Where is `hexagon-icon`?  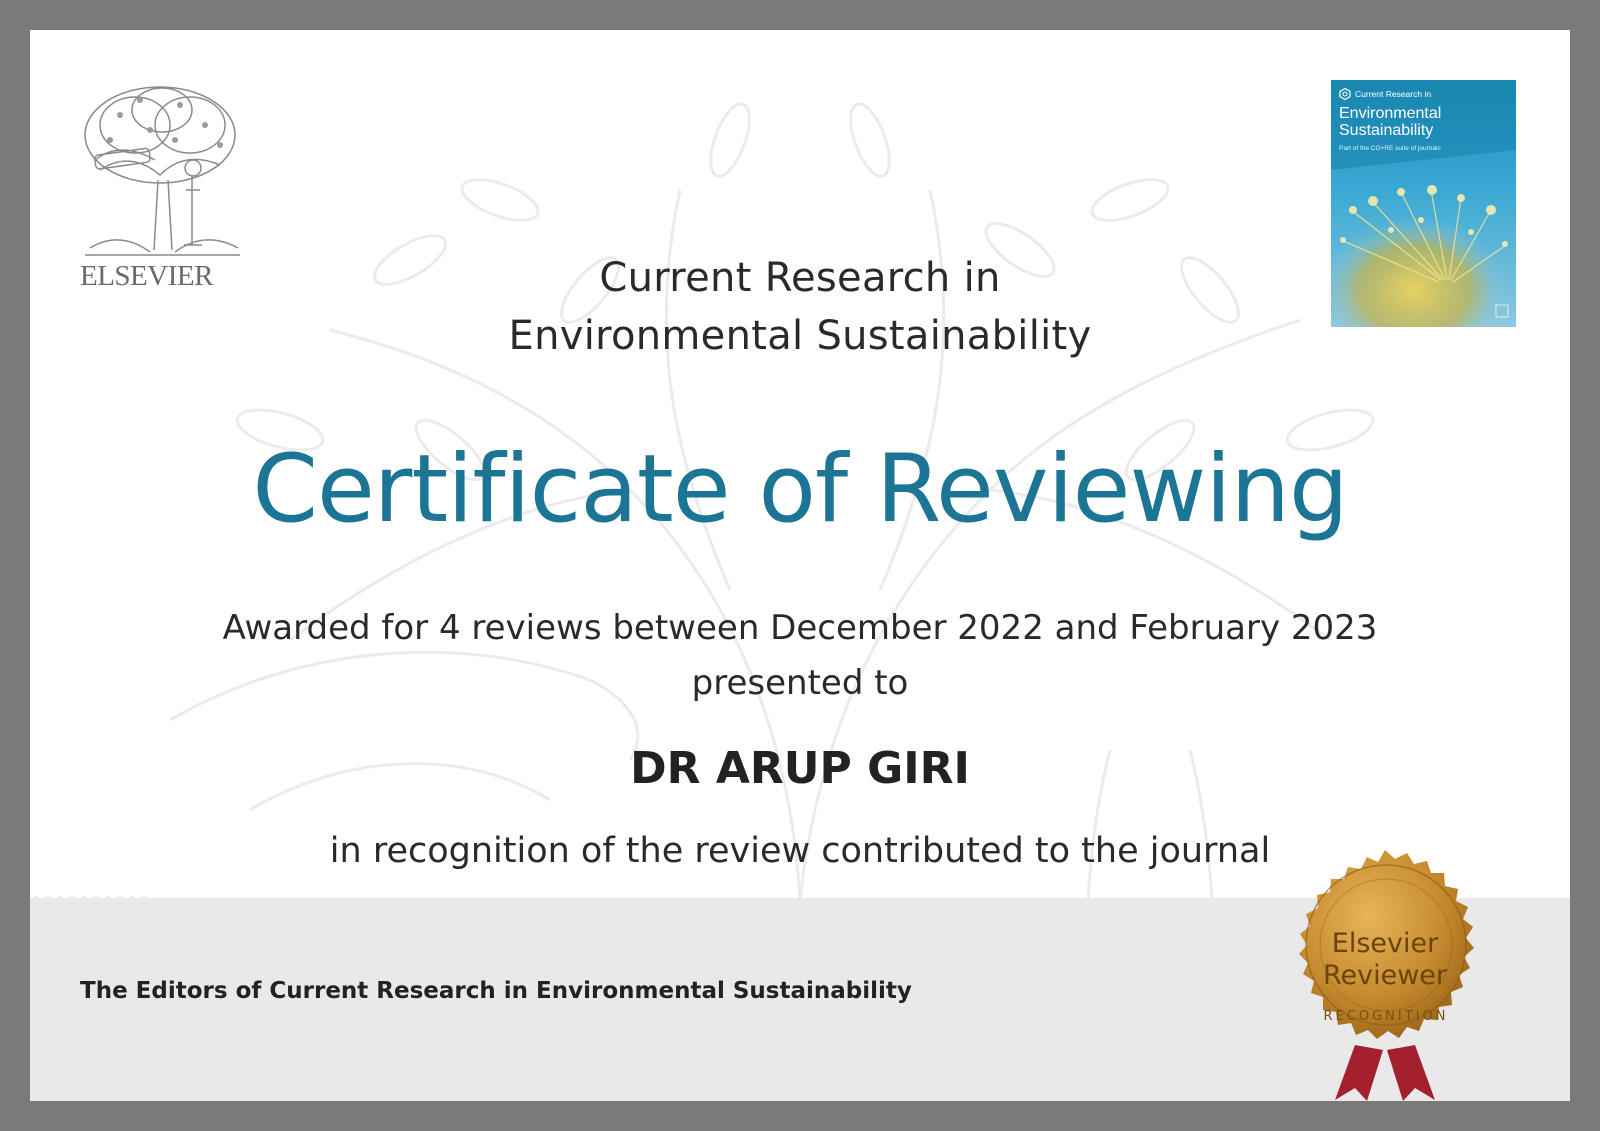 hexagon-icon is located at coordinates (1345, 94).